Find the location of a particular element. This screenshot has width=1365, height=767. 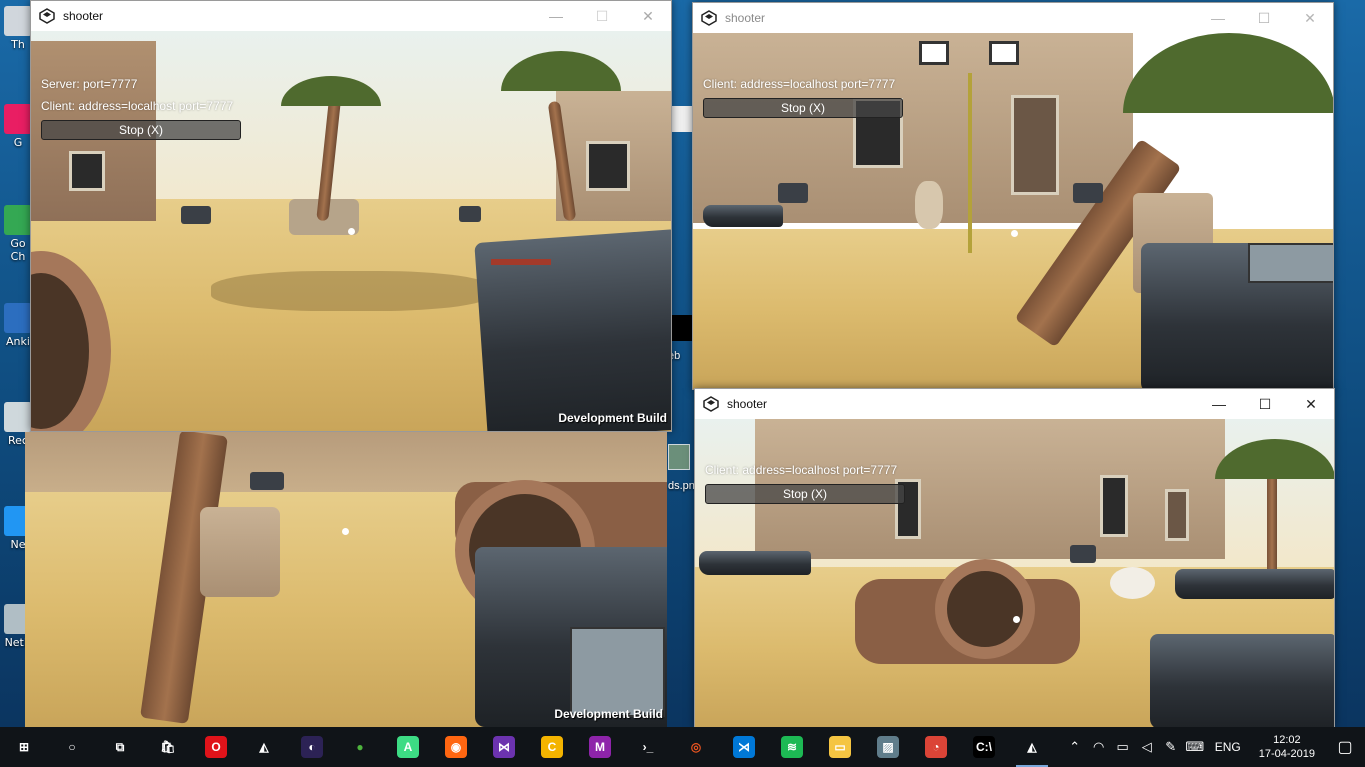

ubuntu-icon: ◎ is located at coordinates (696, 747).